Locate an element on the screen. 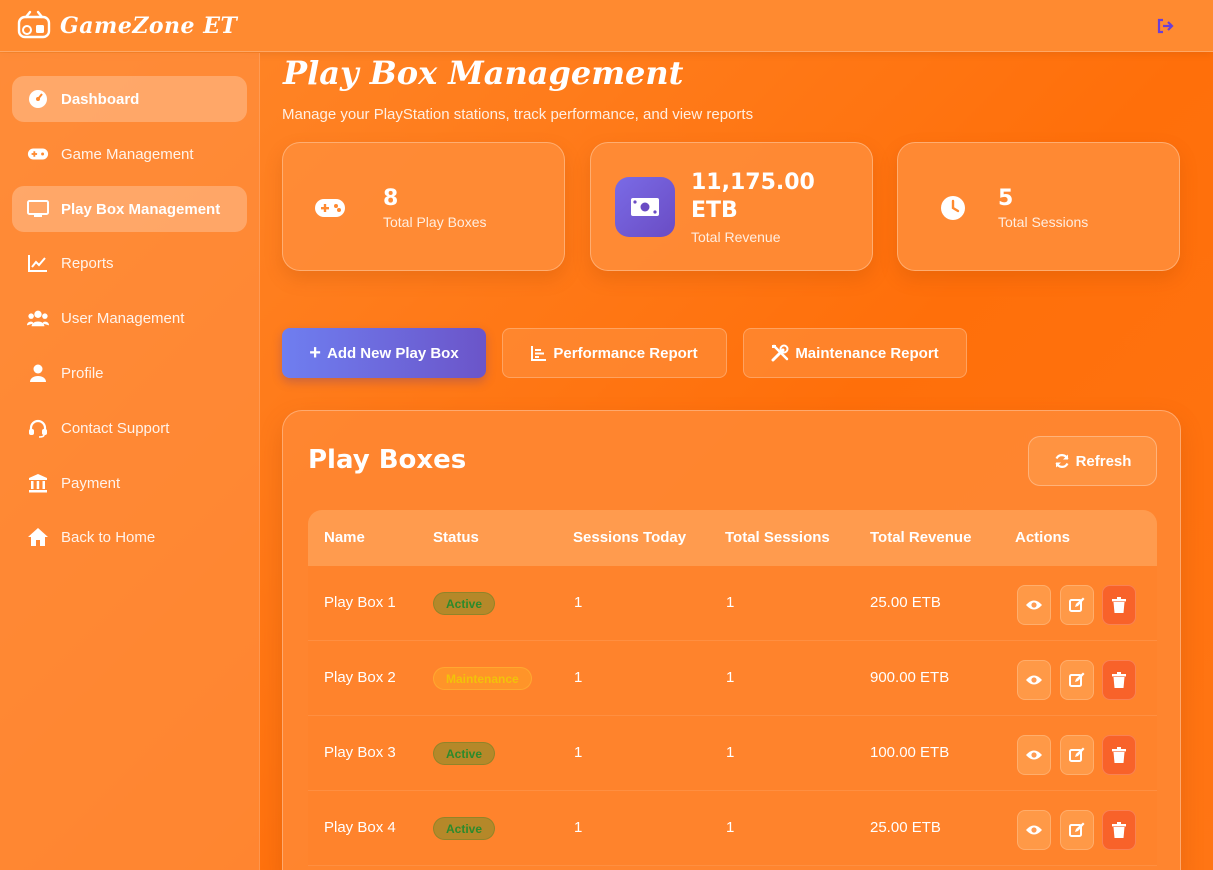 The height and width of the screenshot is (870, 1213). stat-value-amount: 11,175.00 is located at coordinates (753, 182).